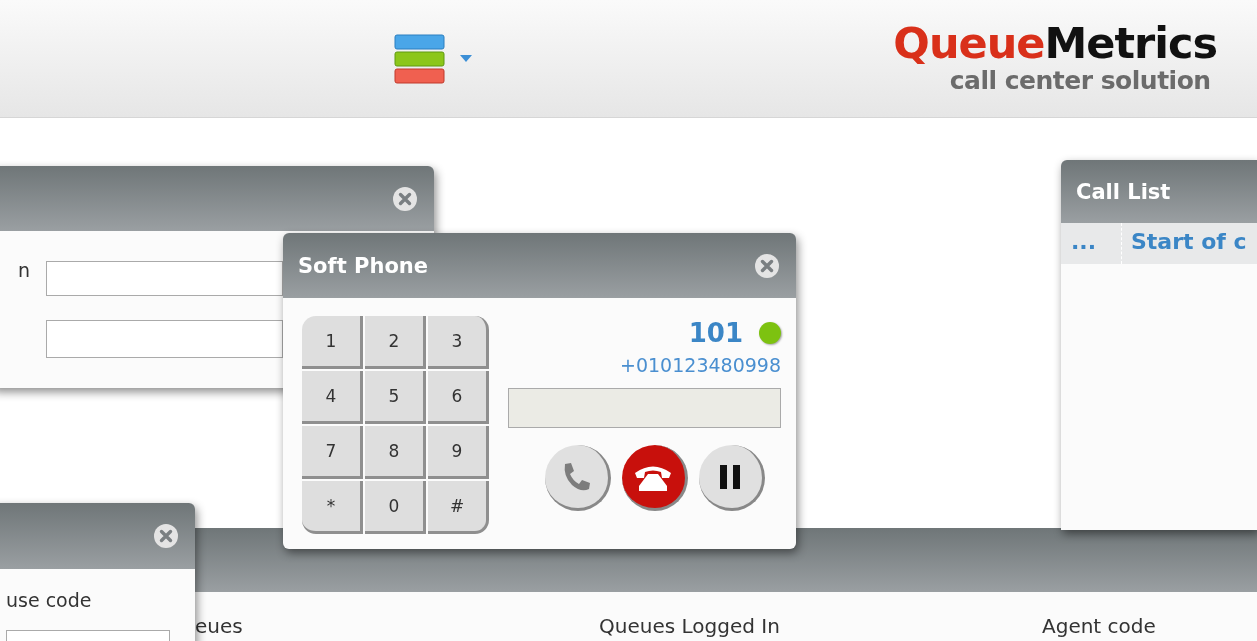  Describe the element at coordinates (24, 270) in the screenshot. I see `field-label: n` at that location.